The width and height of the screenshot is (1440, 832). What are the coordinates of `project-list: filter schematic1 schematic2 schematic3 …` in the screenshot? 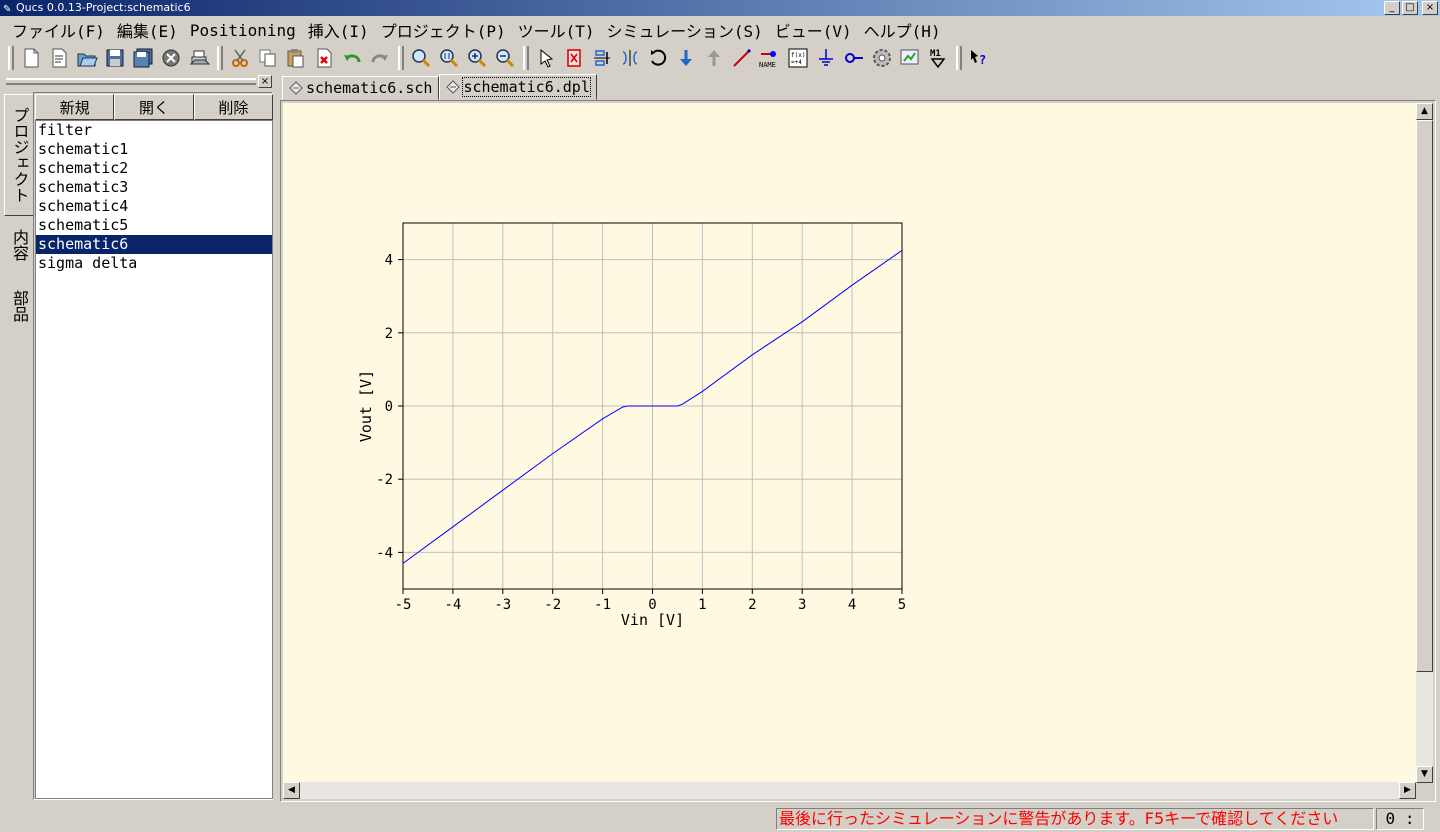 It's located at (154, 459).